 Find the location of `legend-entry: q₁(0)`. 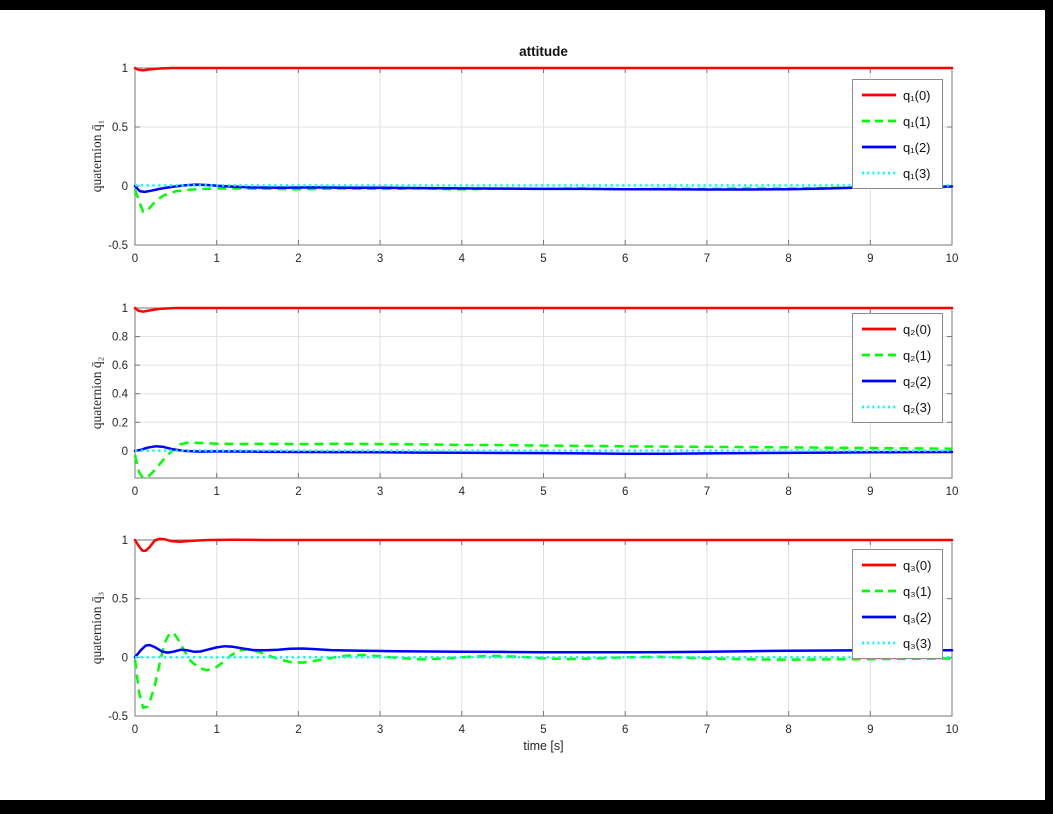

legend-entry: q₁(0) is located at coordinates (897, 95).